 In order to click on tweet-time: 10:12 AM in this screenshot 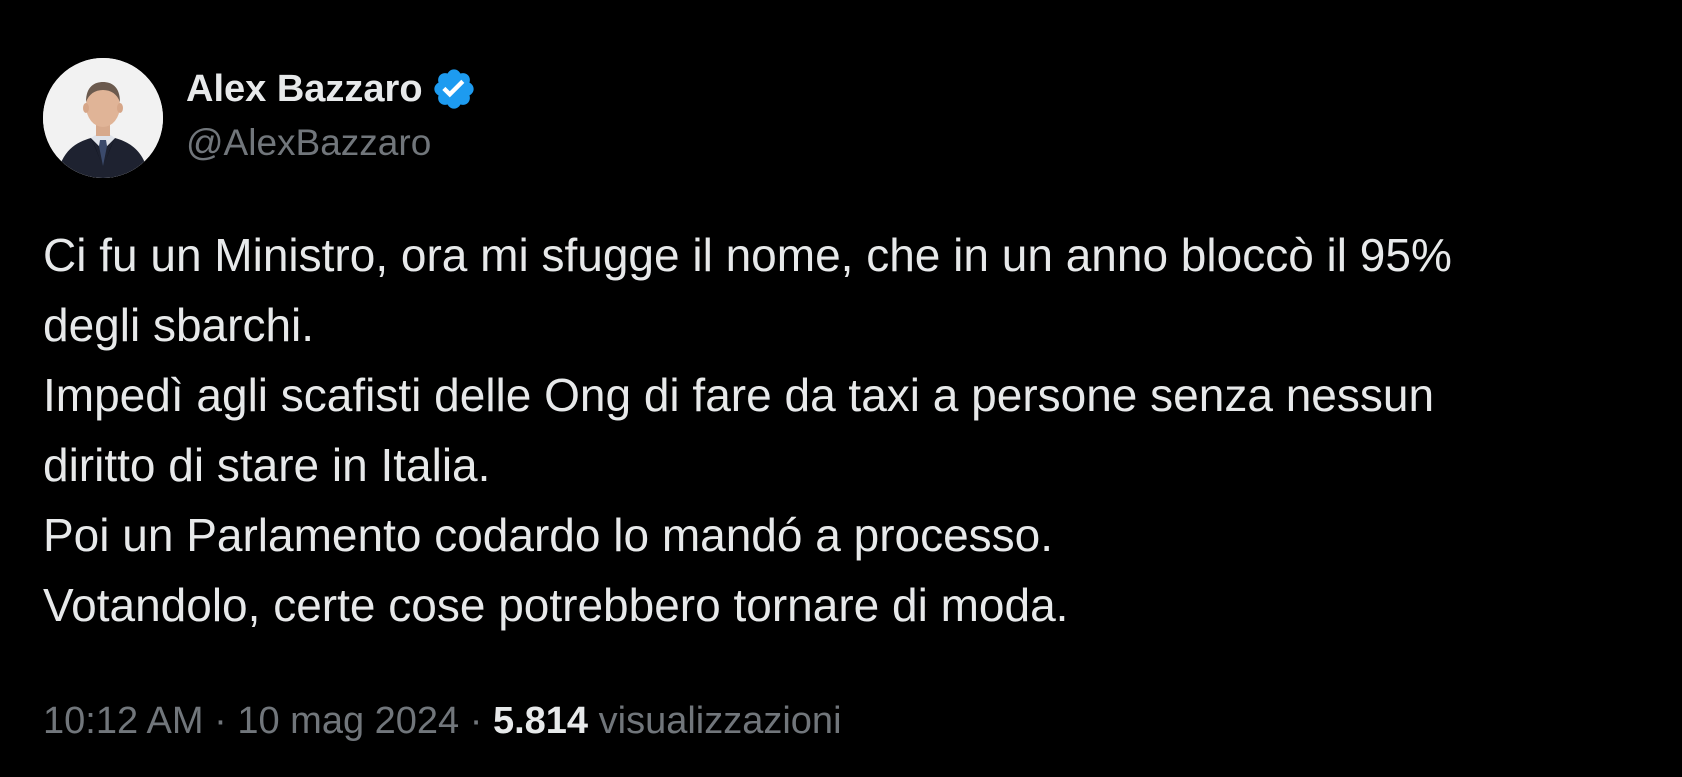, I will do `click(123, 721)`.